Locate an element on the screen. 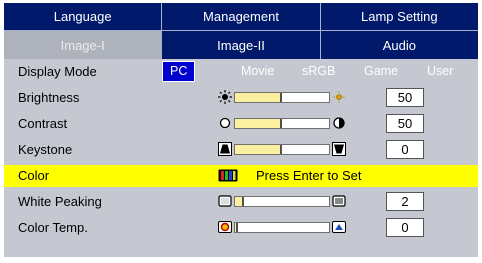 This screenshot has height=263, width=482. selection-highlight is located at coordinates (241, 176).